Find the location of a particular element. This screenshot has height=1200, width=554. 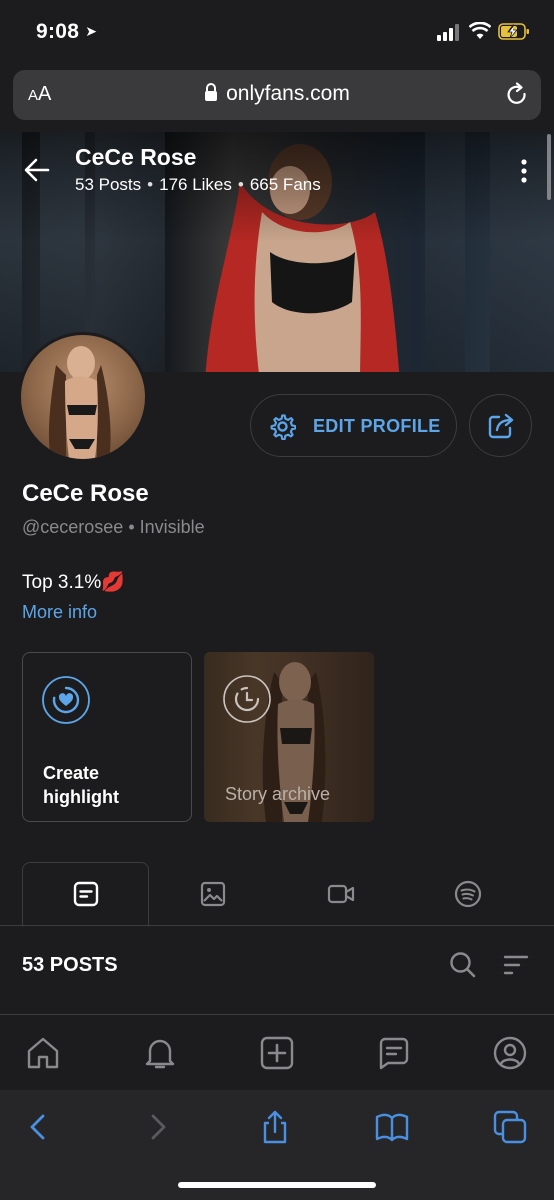

profile-name: CeCe Rose is located at coordinates (85, 493).